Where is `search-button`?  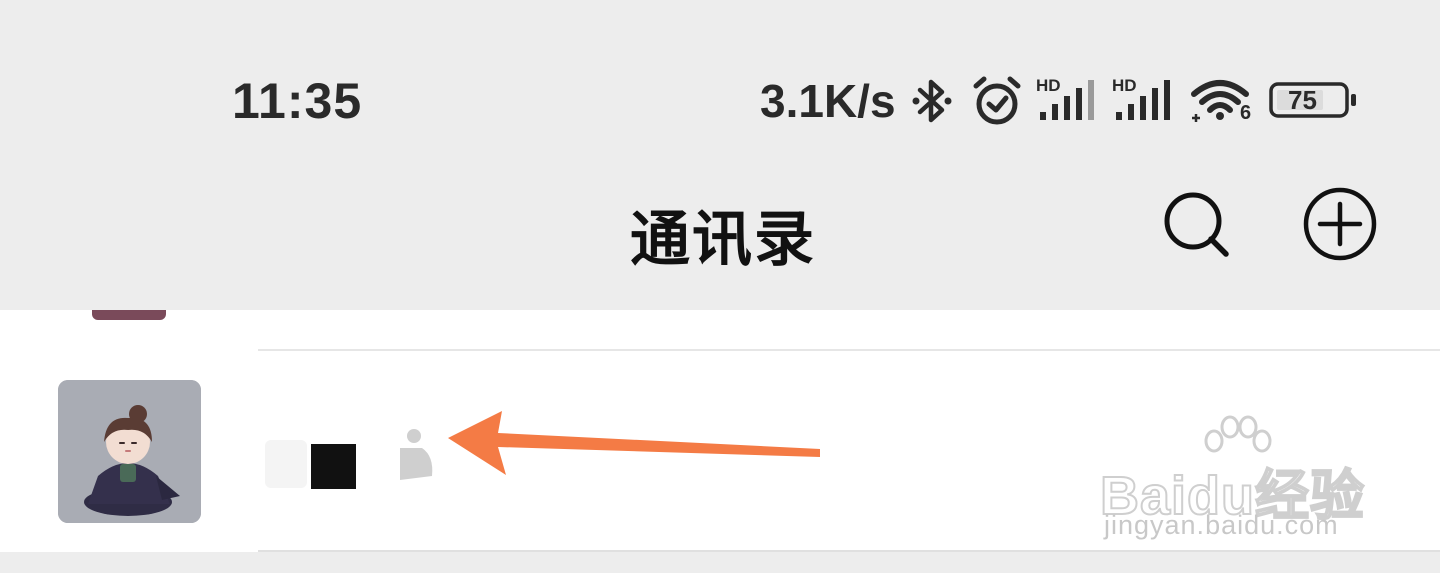 search-button is located at coordinates (1196, 224).